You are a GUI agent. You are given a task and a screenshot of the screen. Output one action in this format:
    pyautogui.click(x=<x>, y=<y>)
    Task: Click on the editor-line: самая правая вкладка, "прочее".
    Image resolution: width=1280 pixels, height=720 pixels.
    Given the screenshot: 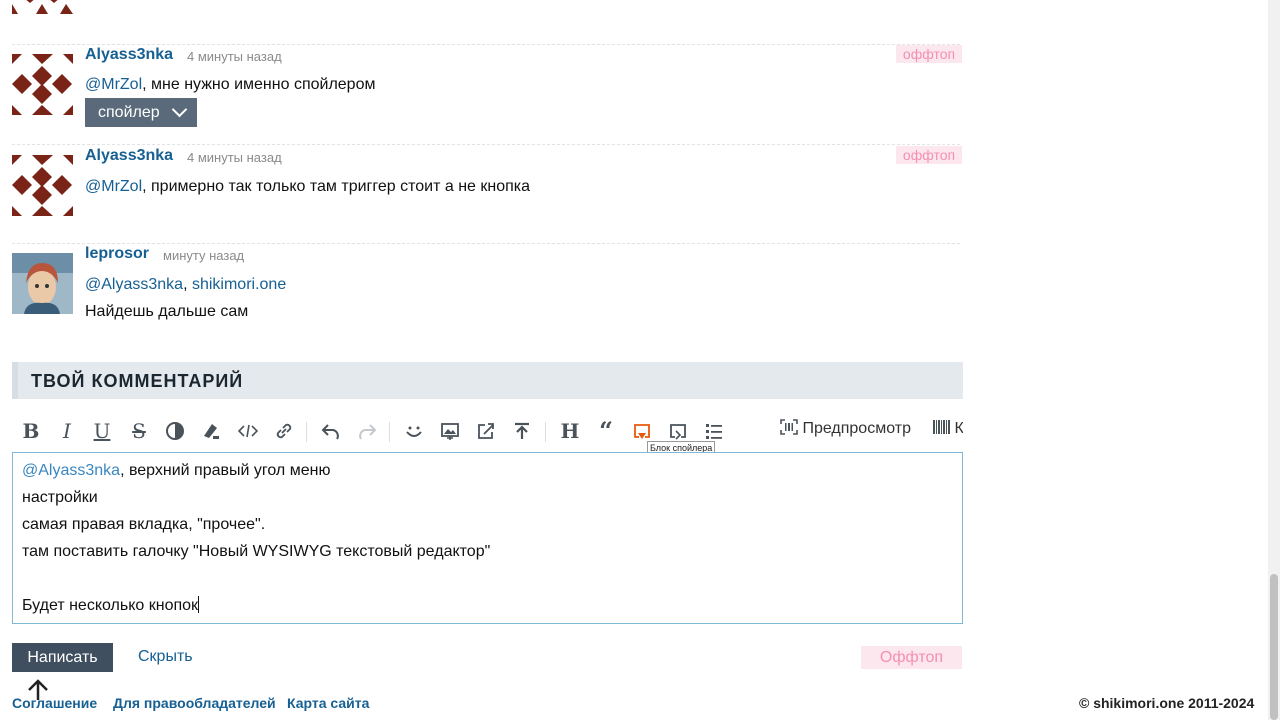 What is the action you would take?
    pyautogui.click(x=144, y=524)
    